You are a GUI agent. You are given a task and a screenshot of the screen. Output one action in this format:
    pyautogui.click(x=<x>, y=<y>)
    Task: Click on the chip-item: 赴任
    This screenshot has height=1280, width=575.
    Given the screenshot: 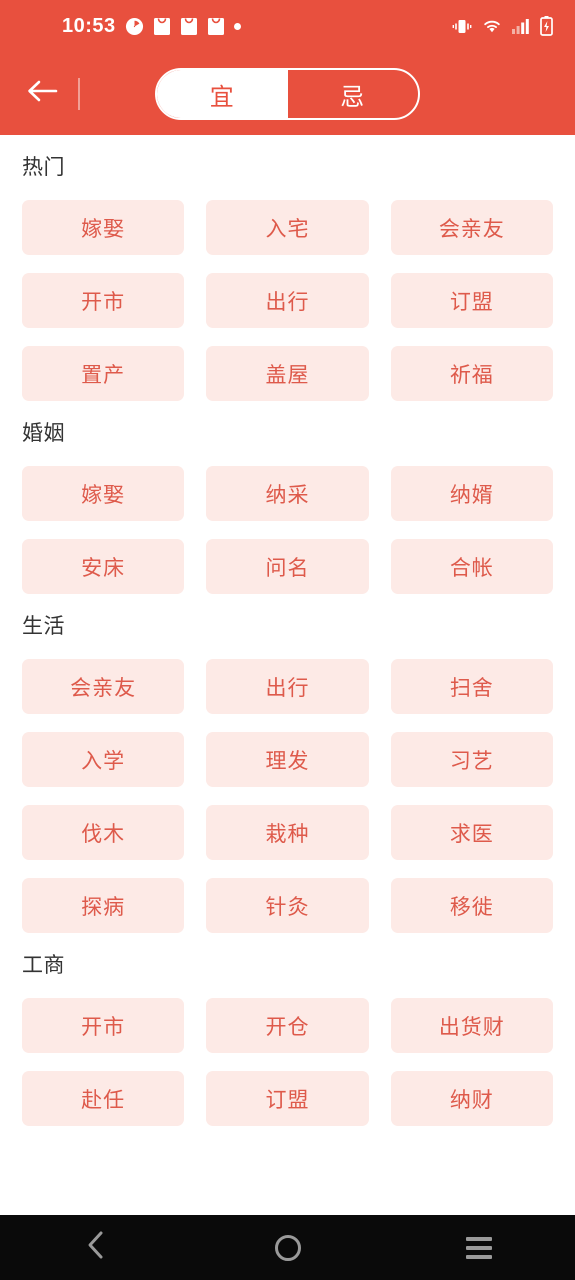 What is the action you would take?
    pyautogui.click(x=103, y=1098)
    